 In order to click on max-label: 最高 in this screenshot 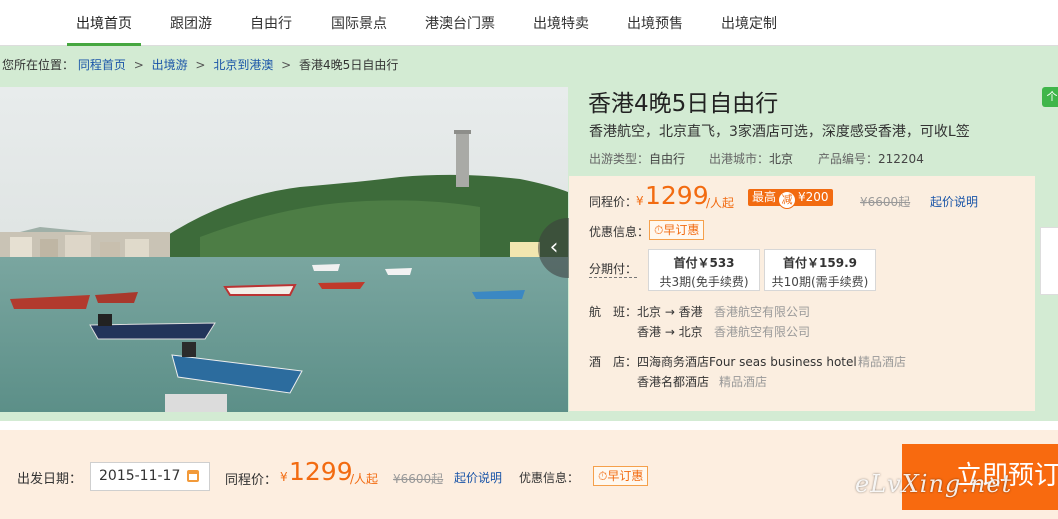, I will do `click(764, 197)`.